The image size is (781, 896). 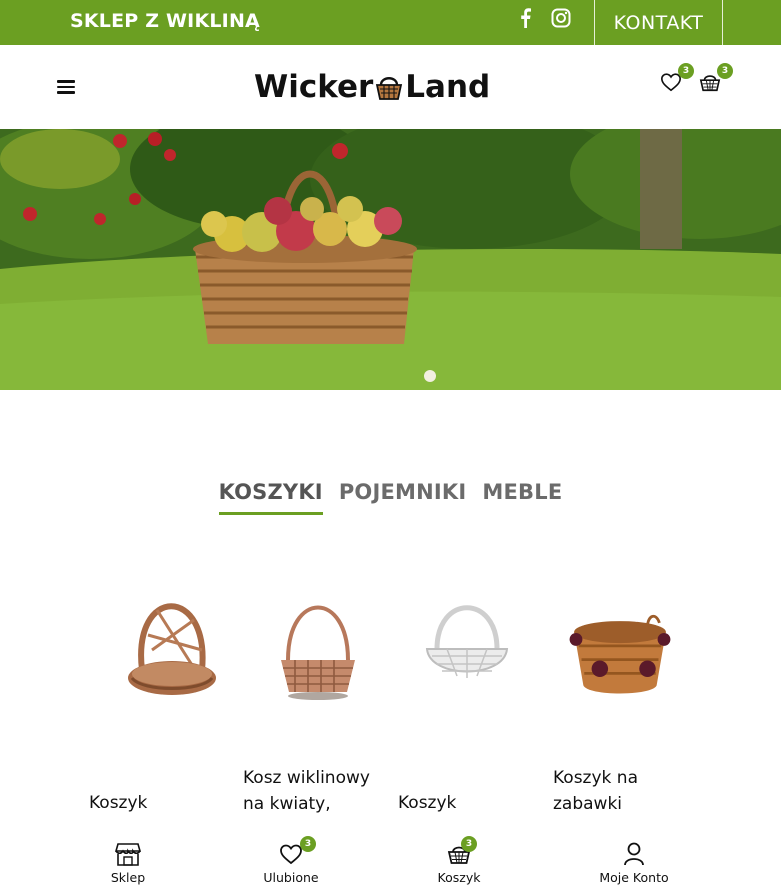 I want to click on site-logo: Wicker Land, so click(x=372, y=87).